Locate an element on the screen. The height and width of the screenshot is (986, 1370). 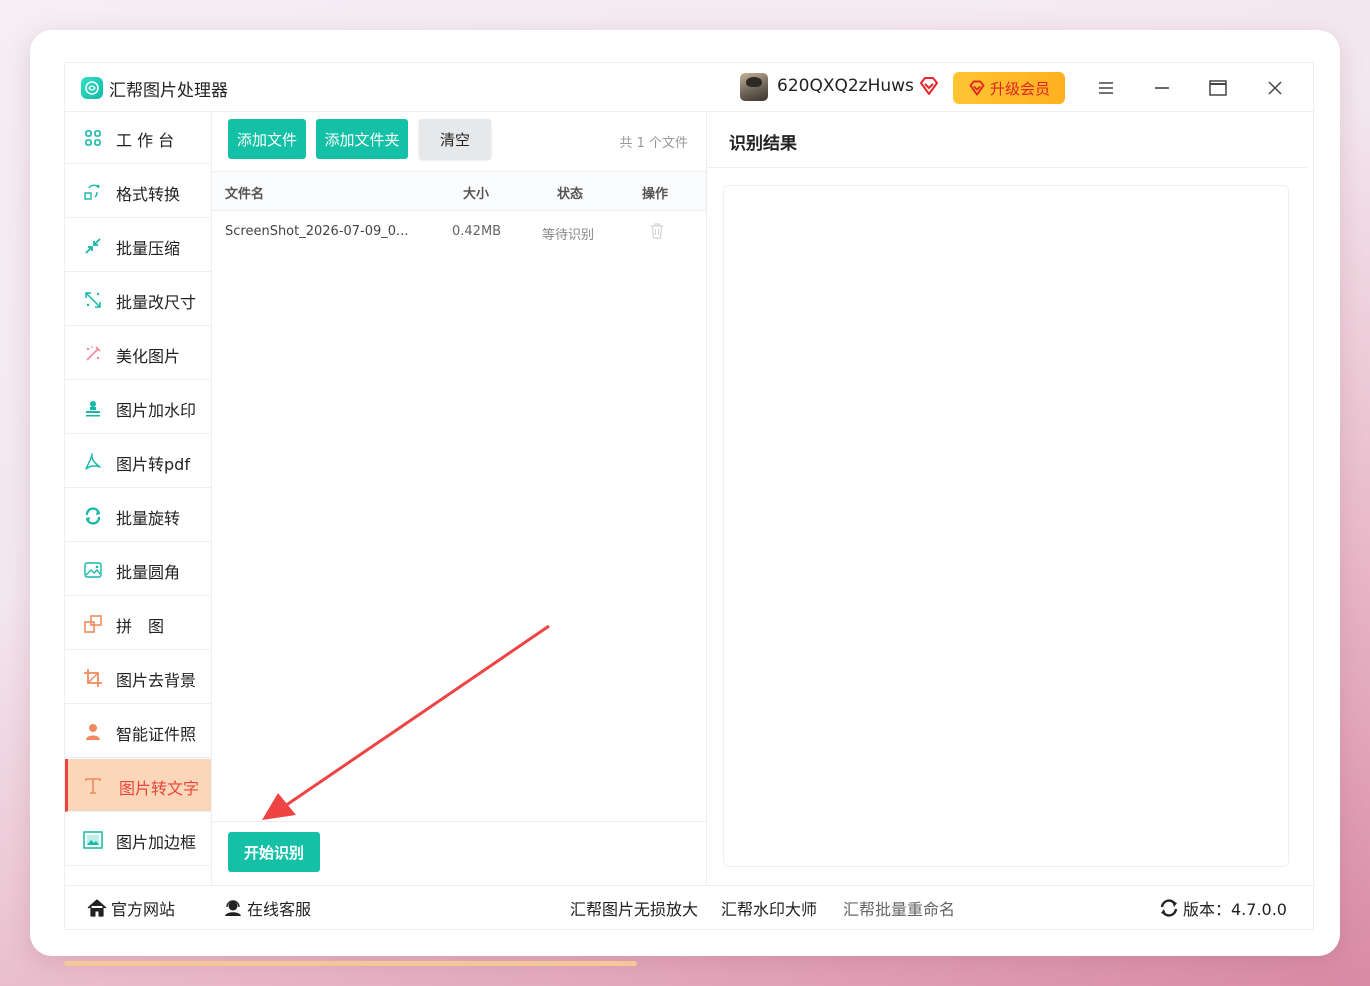
sidebar-item-round-corner: 批量圆角 is located at coordinates (138, 569).